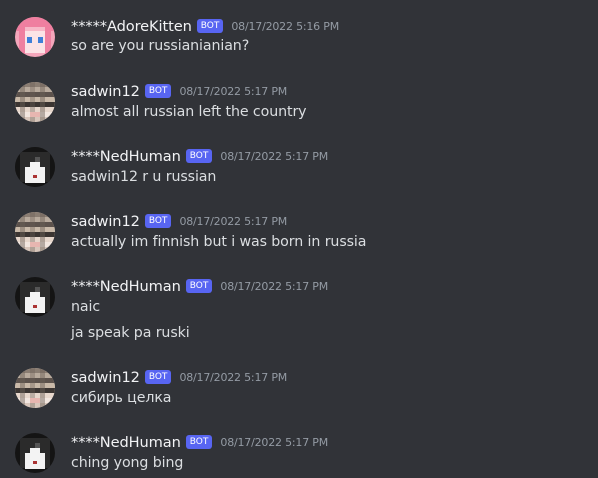  Describe the element at coordinates (86, 307) in the screenshot. I see `message-text: naic` at that location.